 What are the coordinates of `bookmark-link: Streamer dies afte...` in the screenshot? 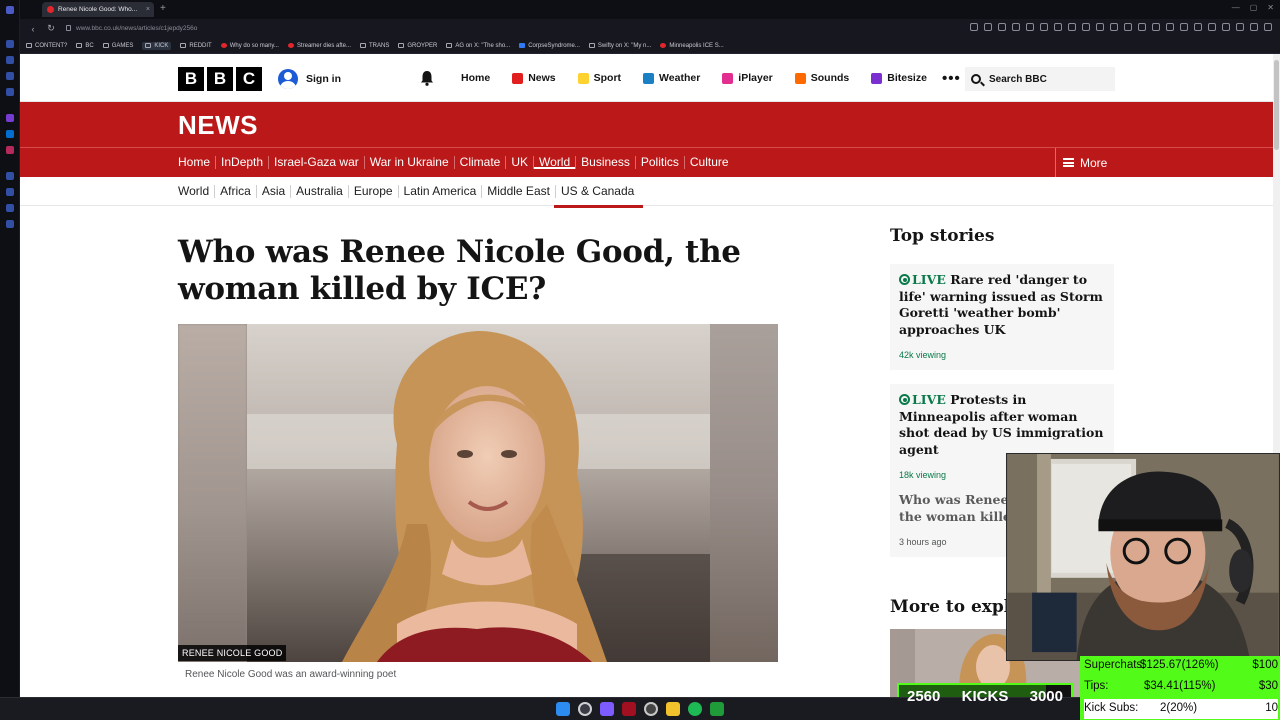 It's located at (319, 46).